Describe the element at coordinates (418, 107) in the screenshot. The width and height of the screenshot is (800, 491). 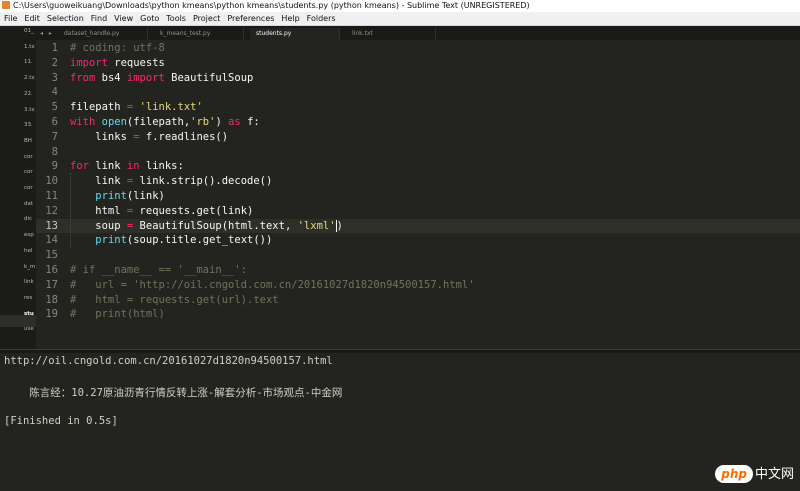
I see `code-line: 5 filepath = 'link.txt'` at that location.